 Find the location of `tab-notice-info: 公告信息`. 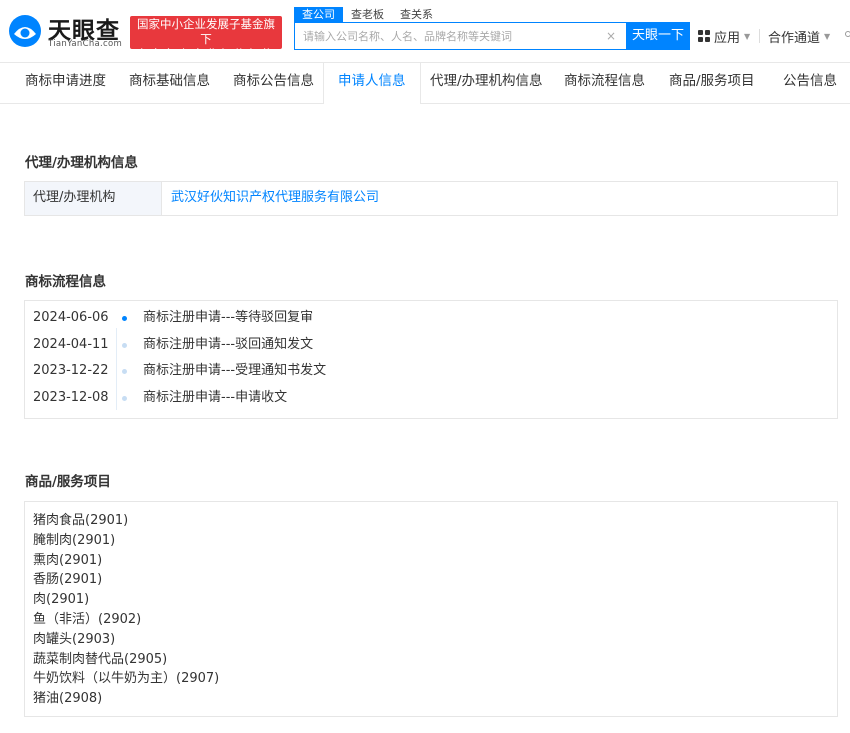

tab-notice-info: 公告信息 is located at coordinates (810, 83).